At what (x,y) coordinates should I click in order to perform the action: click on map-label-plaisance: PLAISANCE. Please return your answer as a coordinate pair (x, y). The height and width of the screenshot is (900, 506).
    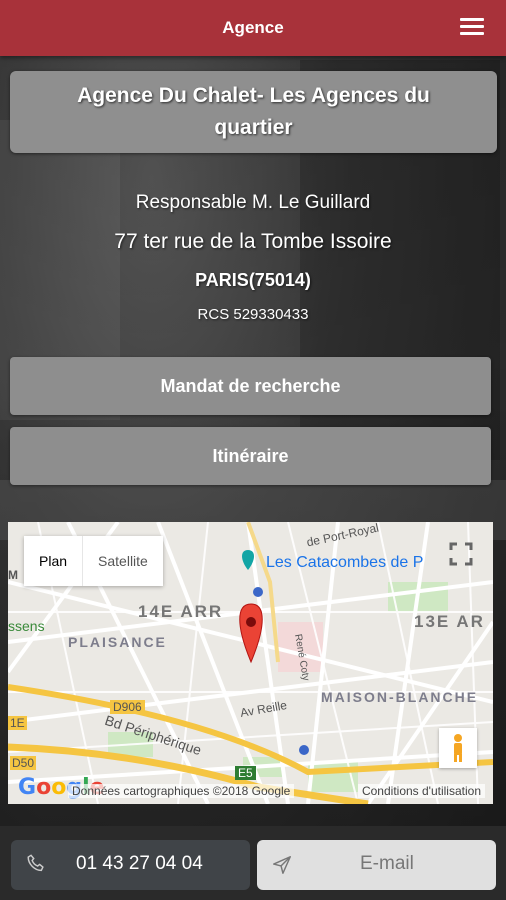
    Looking at the image, I should click on (117, 642).